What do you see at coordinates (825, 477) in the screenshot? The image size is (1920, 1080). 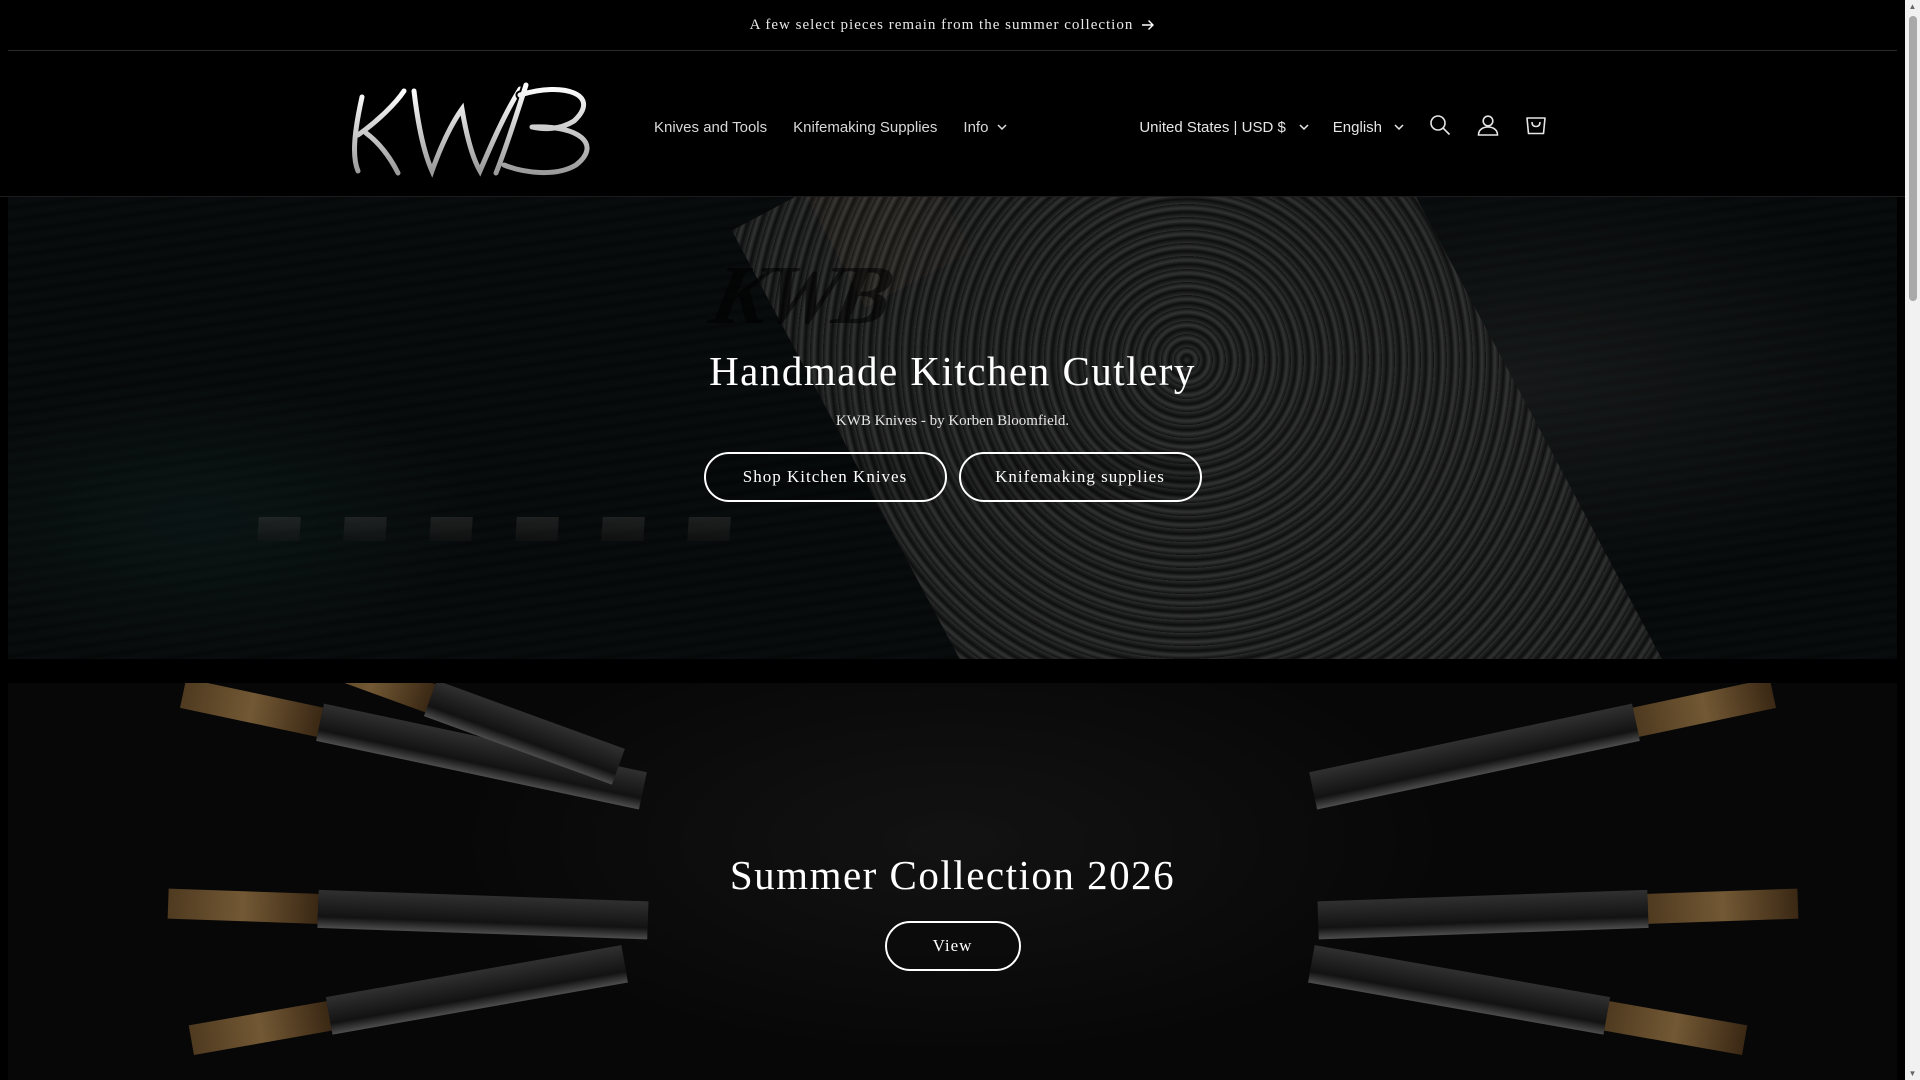 I see `shop-kitchen-knives-button: Shop Kitchen Knives` at bounding box center [825, 477].